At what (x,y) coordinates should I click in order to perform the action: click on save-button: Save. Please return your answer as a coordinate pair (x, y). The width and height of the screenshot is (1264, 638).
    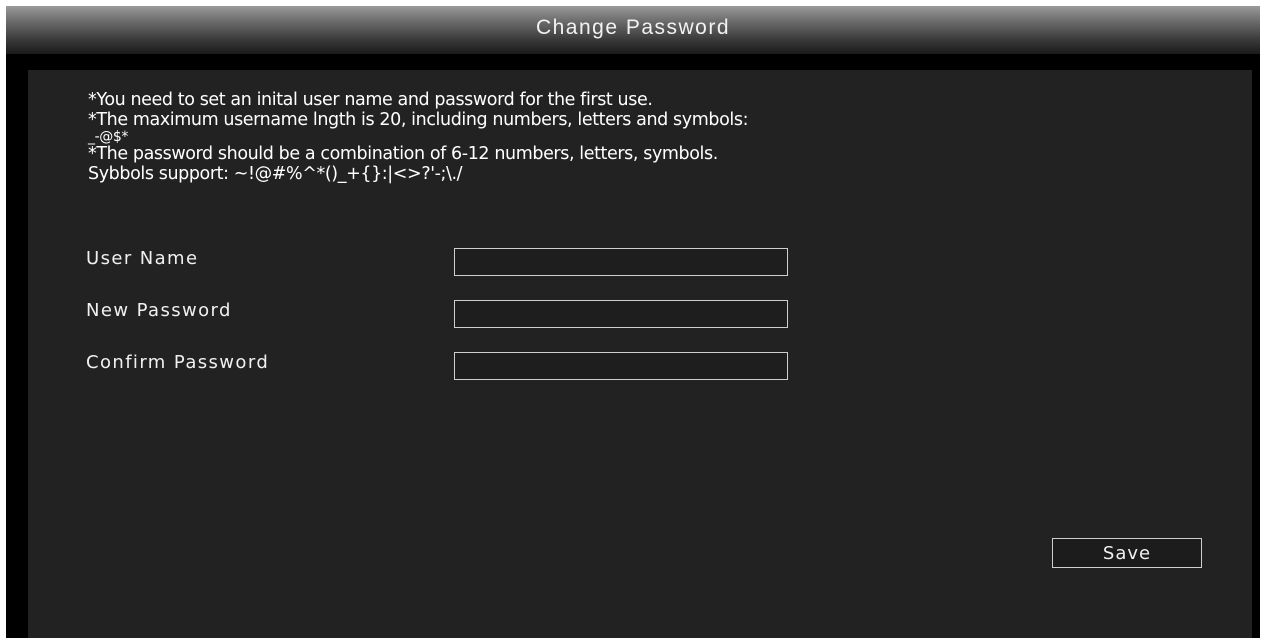
    Looking at the image, I should click on (1127, 553).